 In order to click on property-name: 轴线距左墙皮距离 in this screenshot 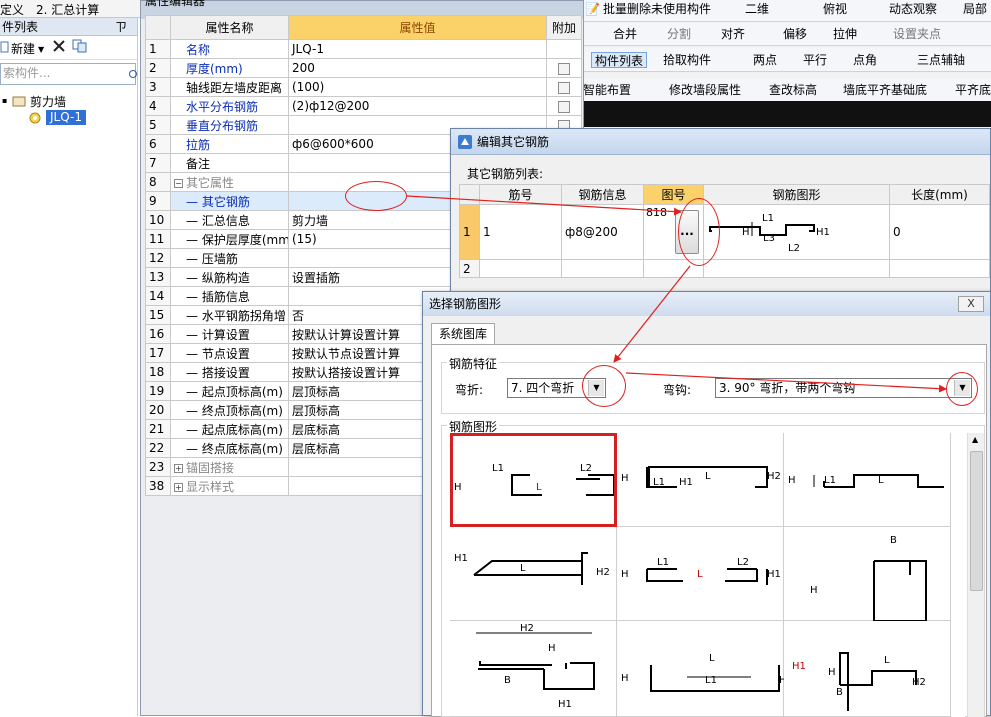, I will do `click(229, 87)`.